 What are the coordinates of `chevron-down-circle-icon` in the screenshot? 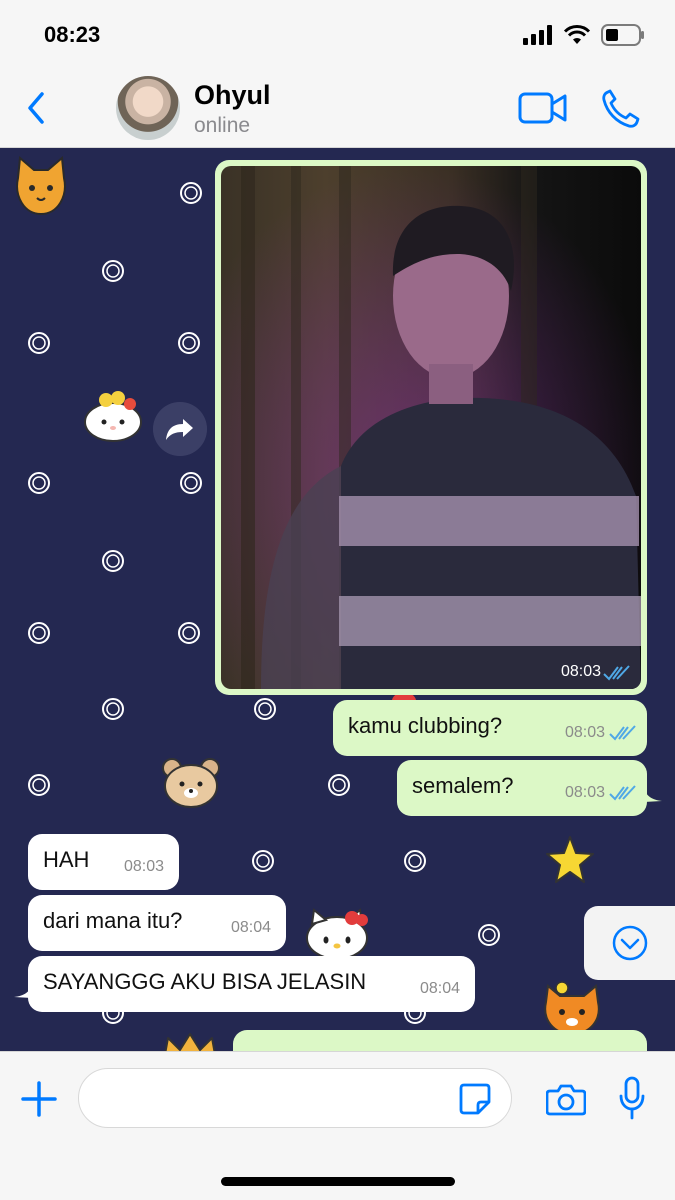 It's located at (630, 943).